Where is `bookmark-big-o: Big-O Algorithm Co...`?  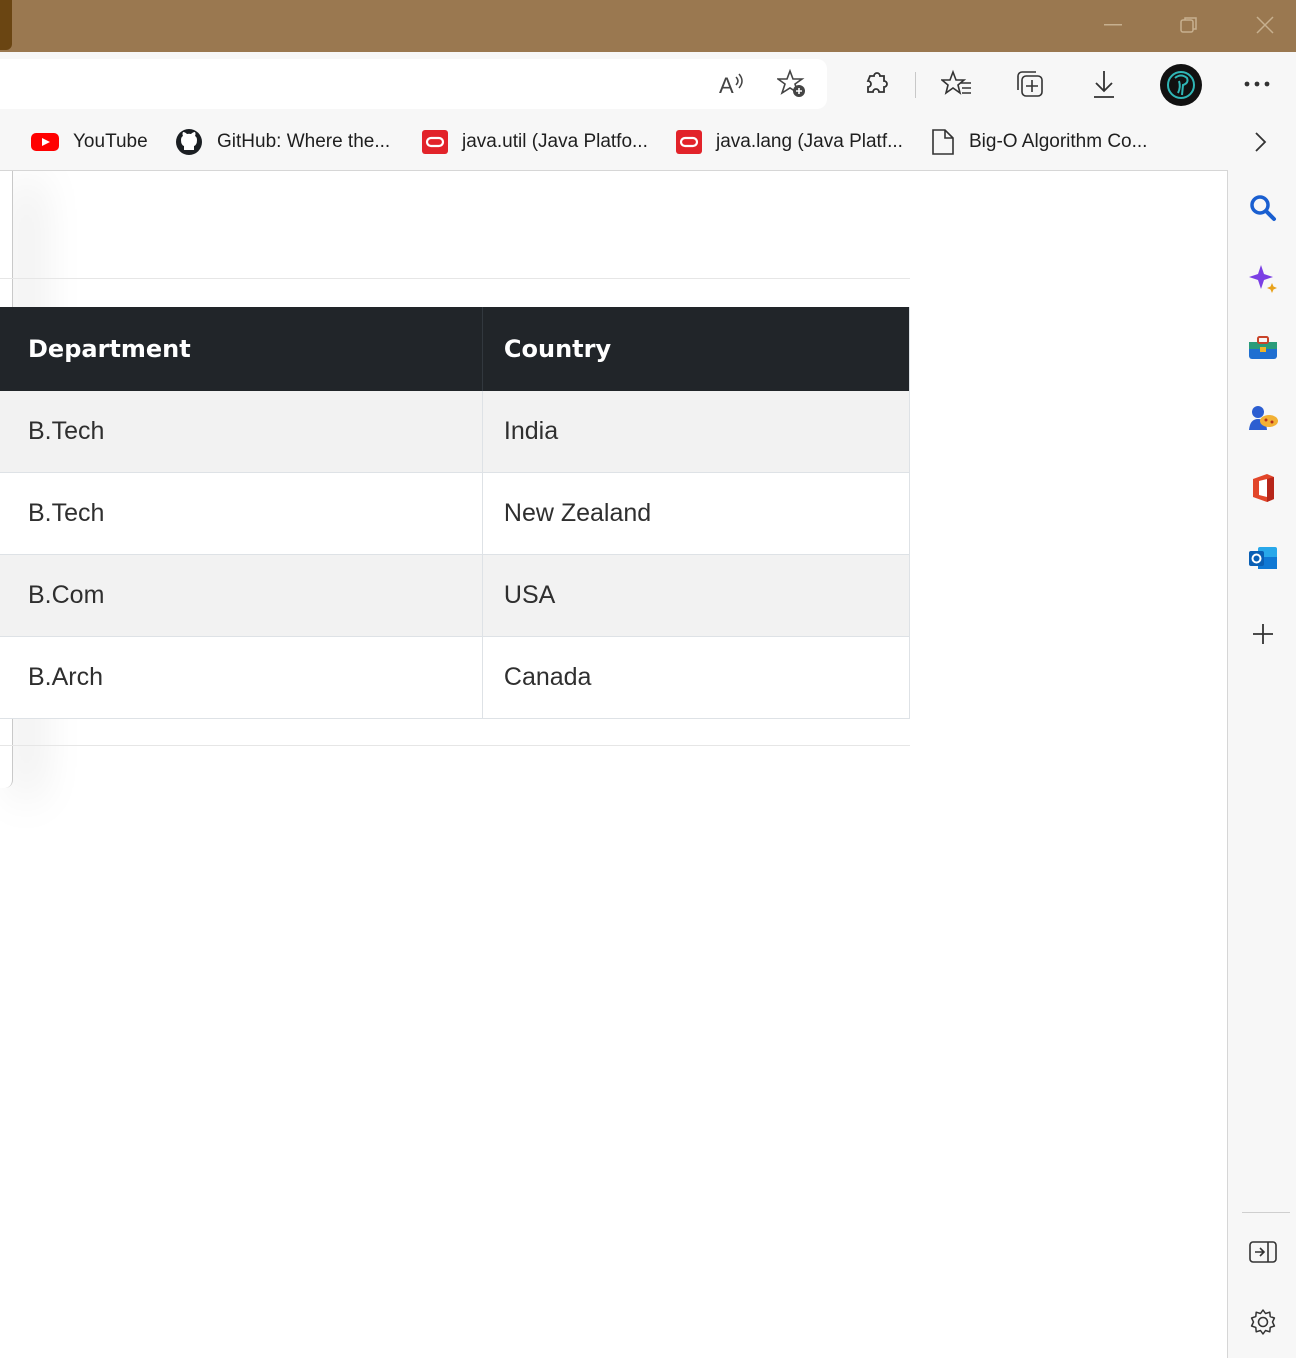 bookmark-big-o: Big-O Algorithm Co... is located at coordinates (1039, 142).